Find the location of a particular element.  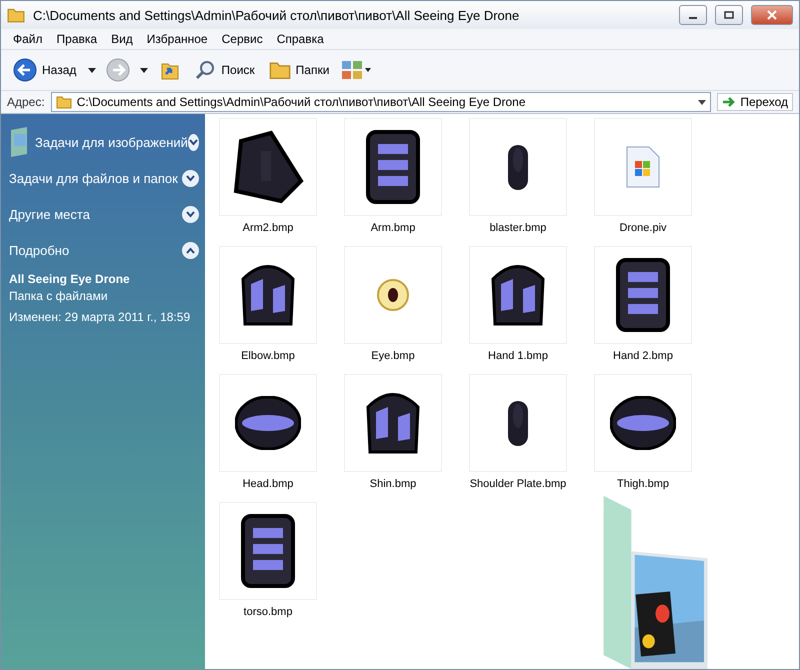

file-name: Shoulder Plate.bmp is located at coordinates (518, 484).